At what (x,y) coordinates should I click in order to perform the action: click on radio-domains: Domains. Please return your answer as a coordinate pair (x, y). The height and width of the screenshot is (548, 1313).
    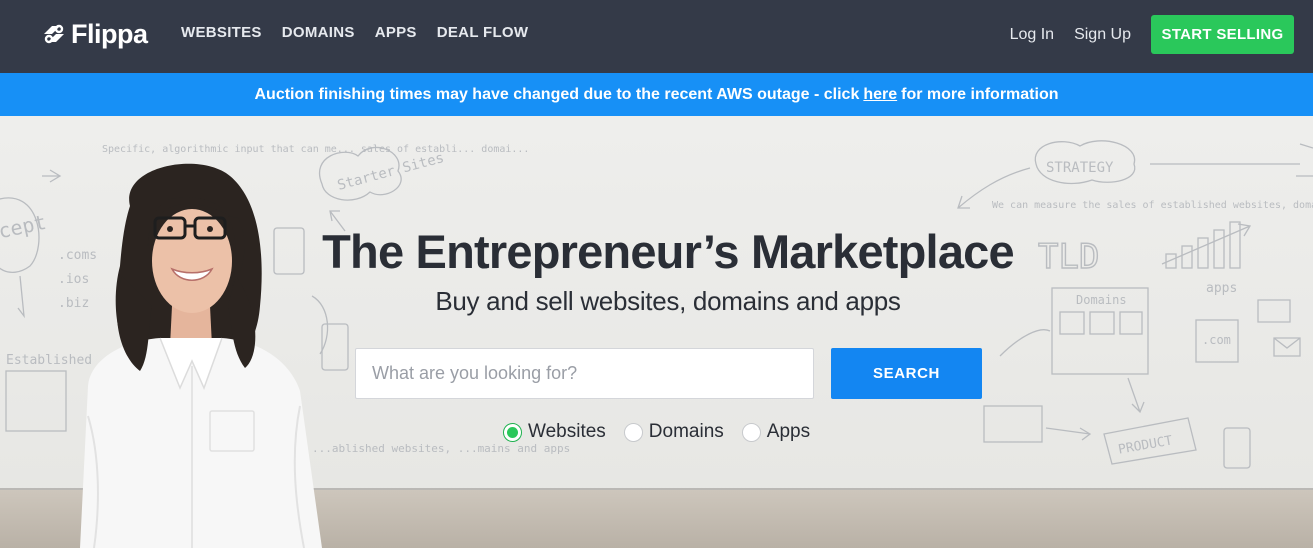
    Looking at the image, I should click on (673, 432).